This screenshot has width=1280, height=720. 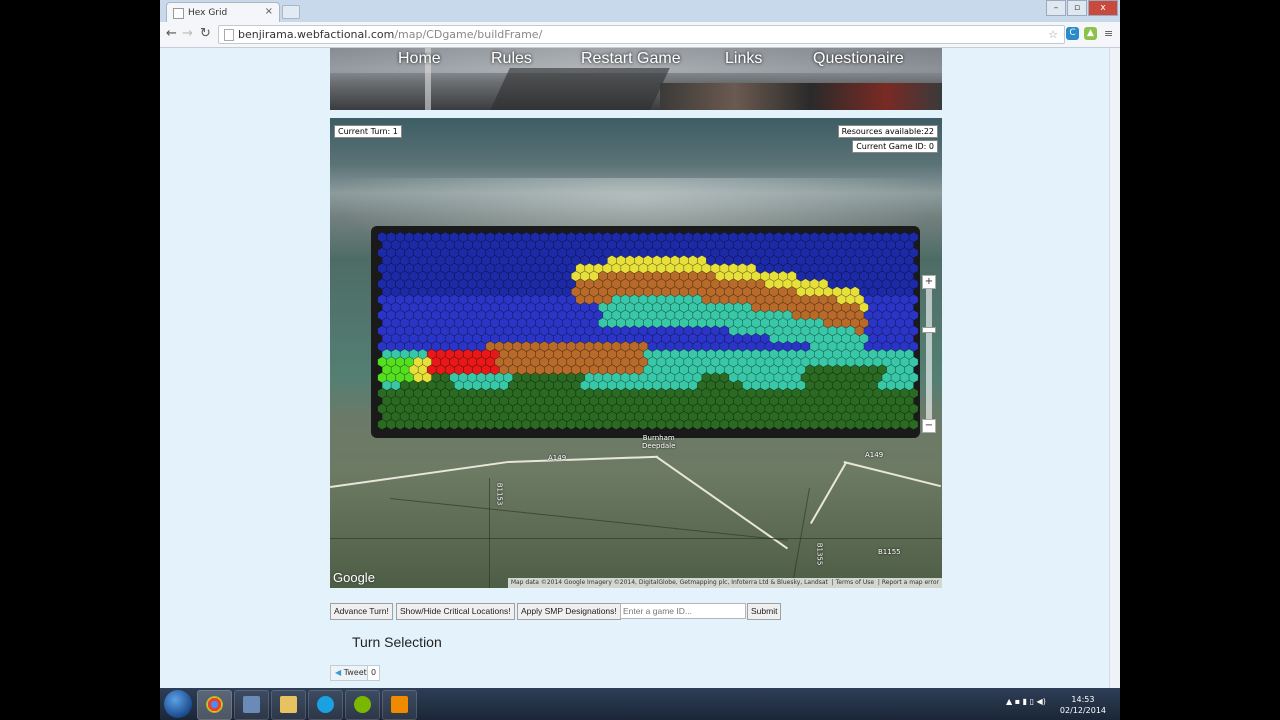 What do you see at coordinates (214, 705) in the screenshot?
I see `taskbar-chrome` at bounding box center [214, 705].